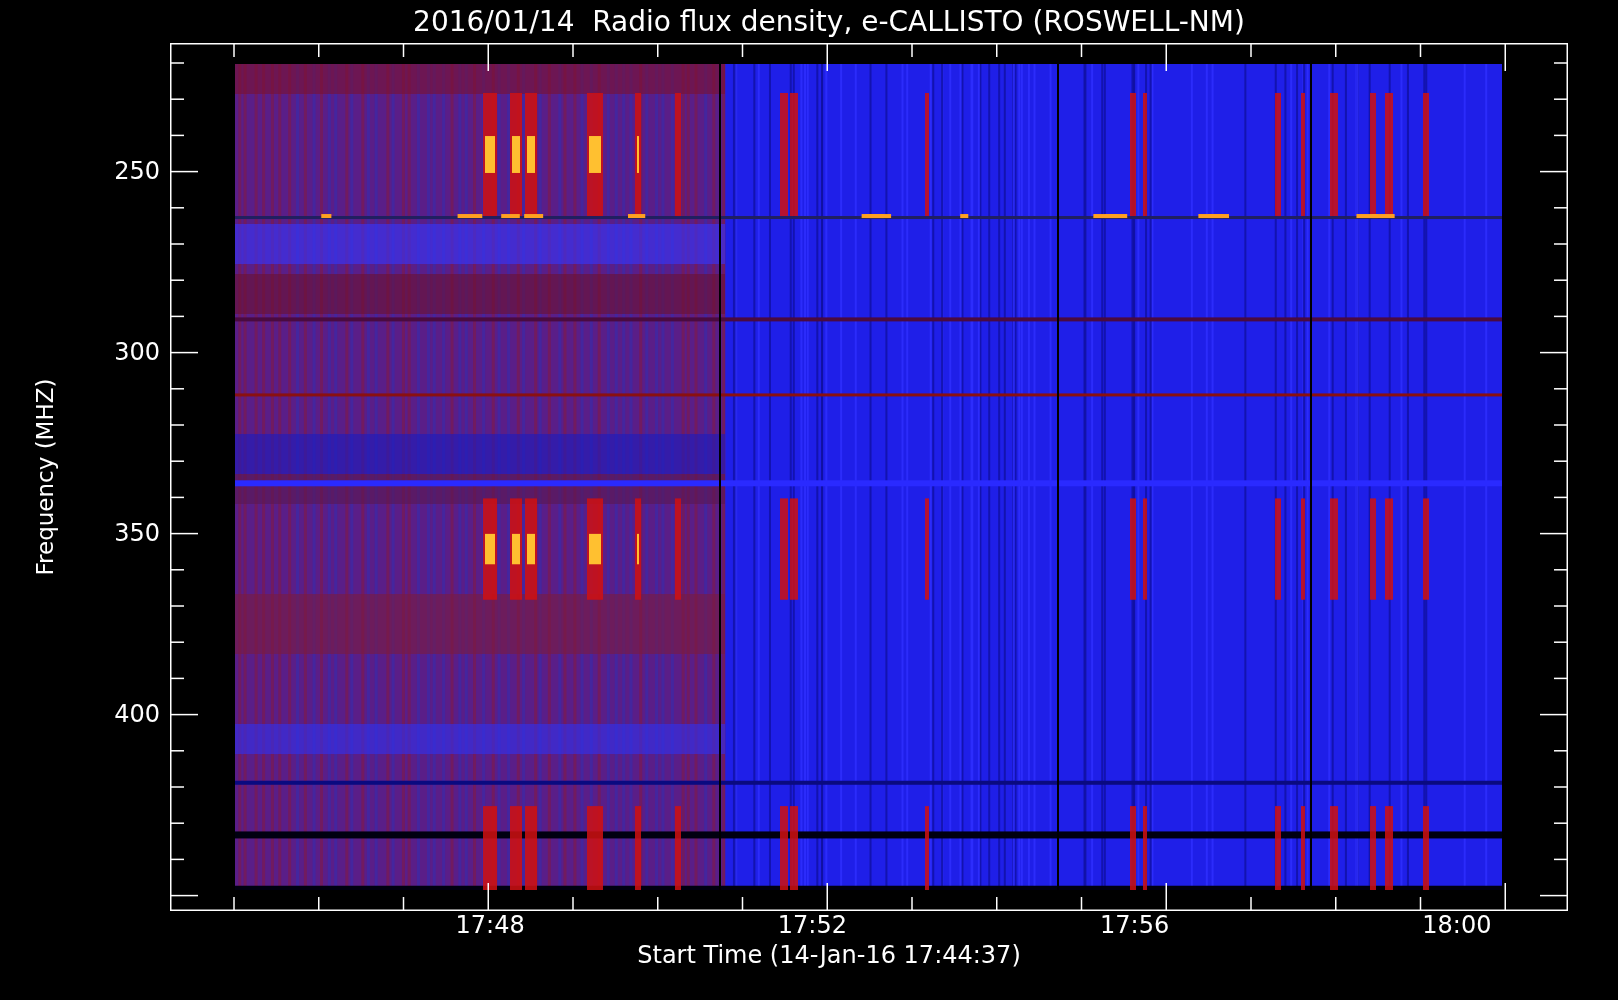 The width and height of the screenshot is (1618, 1000). Describe the element at coordinates (829, 955) in the screenshot. I see `x-axis-title: Start Time (14-Jan-16 17:44:37)` at that location.